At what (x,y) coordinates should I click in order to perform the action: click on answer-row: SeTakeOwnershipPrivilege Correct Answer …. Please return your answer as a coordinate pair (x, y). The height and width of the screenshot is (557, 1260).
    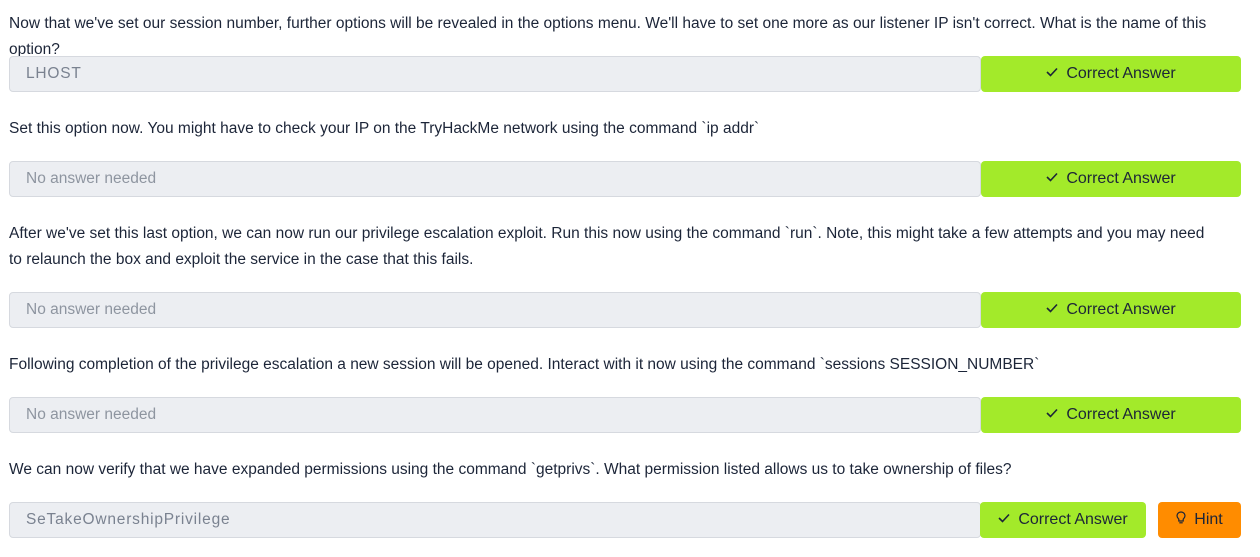
    Looking at the image, I should click on (625, 520).